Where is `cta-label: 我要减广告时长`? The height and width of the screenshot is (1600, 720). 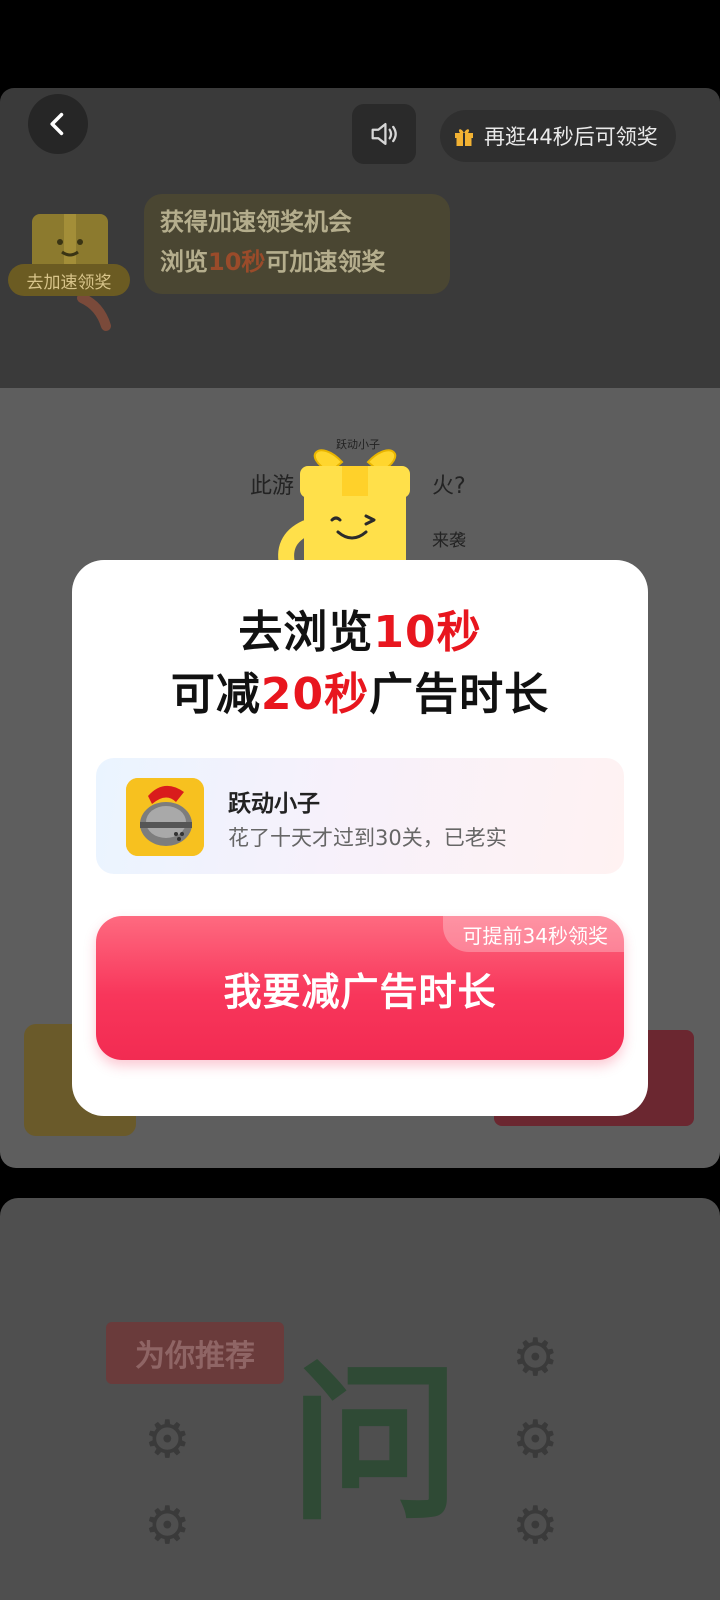
cta-label: 我要减广告时长 is located at coordinates (360, 991).